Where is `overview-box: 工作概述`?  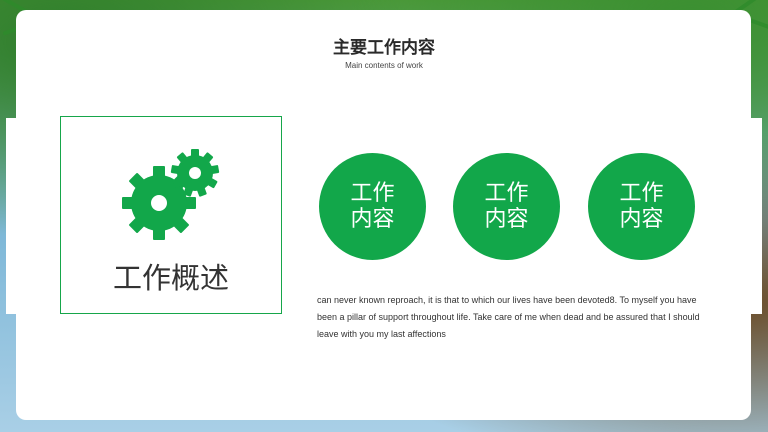 overview-box: 工作概述 is located at coordinates (171, 215).